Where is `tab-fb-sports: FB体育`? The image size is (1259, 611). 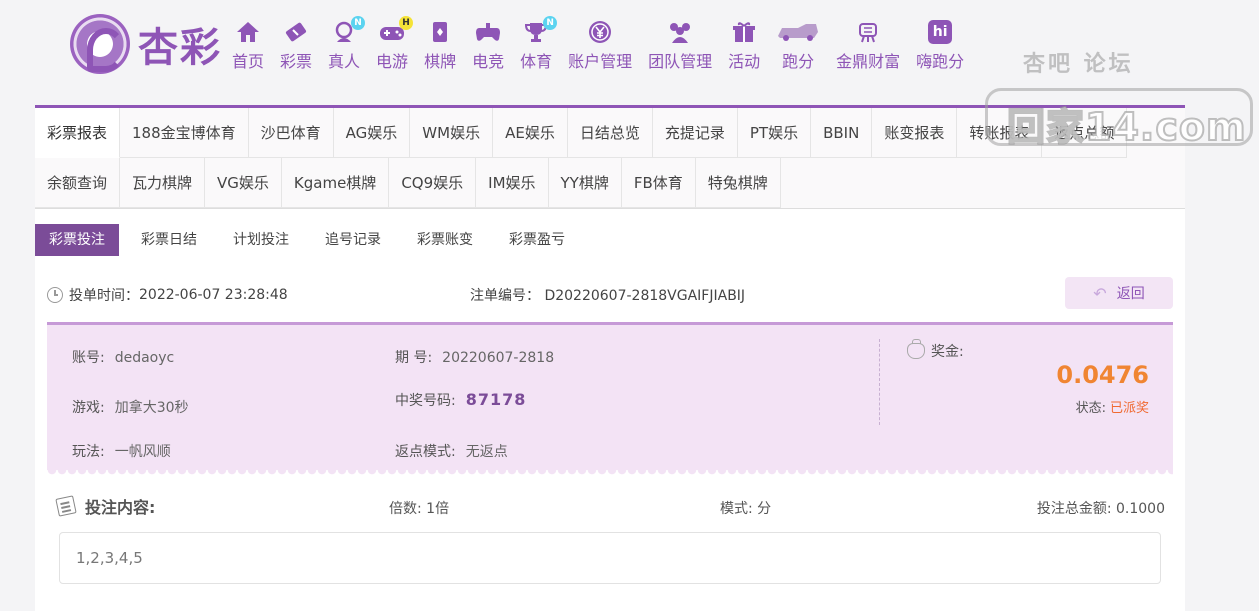
tab-fb-sports: FB体育 is located at coordinates (658, 183).